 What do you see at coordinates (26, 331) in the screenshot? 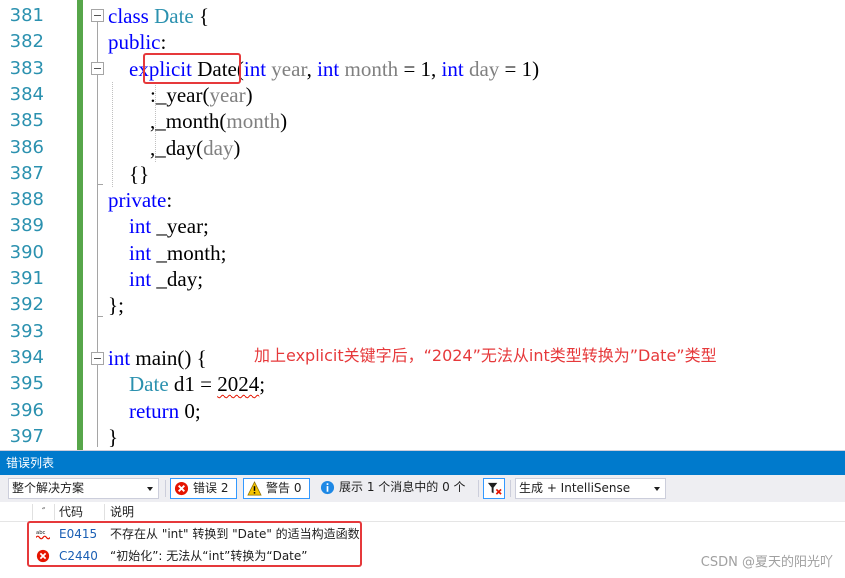
I see `line-number: 393` at bounding box center [26, 331].